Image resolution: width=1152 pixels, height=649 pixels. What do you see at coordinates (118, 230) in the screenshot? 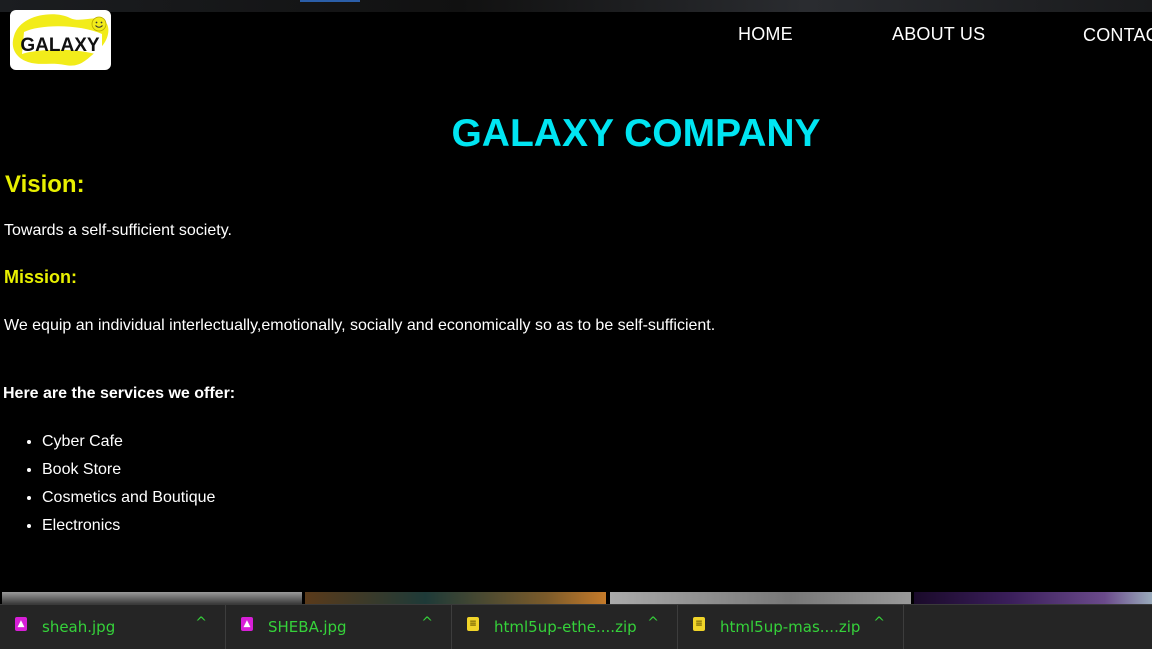
I see `vision-text: Towards a self-sufficient society.` at bounding box center [118, 230].